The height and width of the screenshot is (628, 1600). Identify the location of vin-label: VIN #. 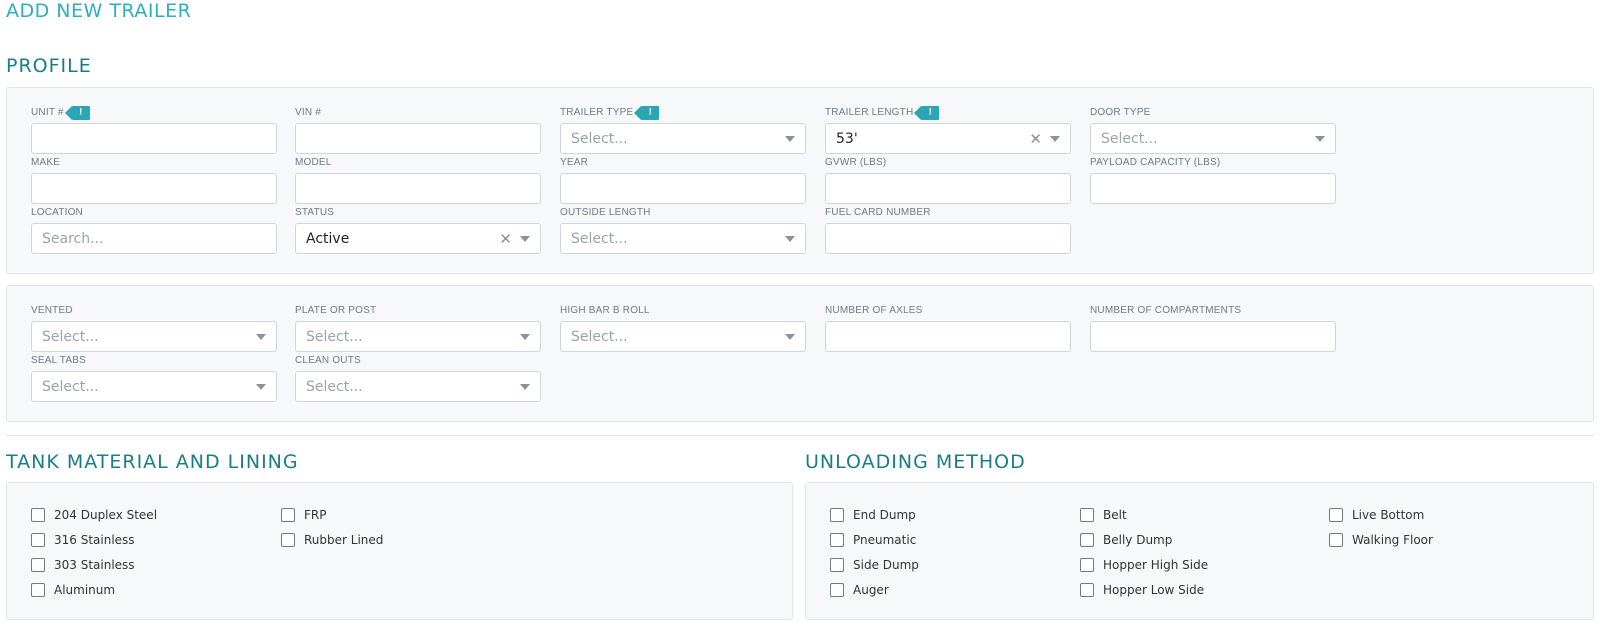
(308, 112).